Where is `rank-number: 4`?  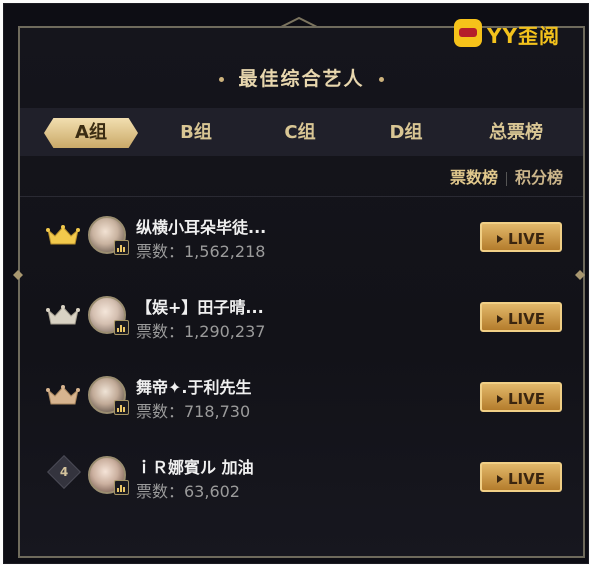
rank-number: 4 is located at coordinates (64, 472).